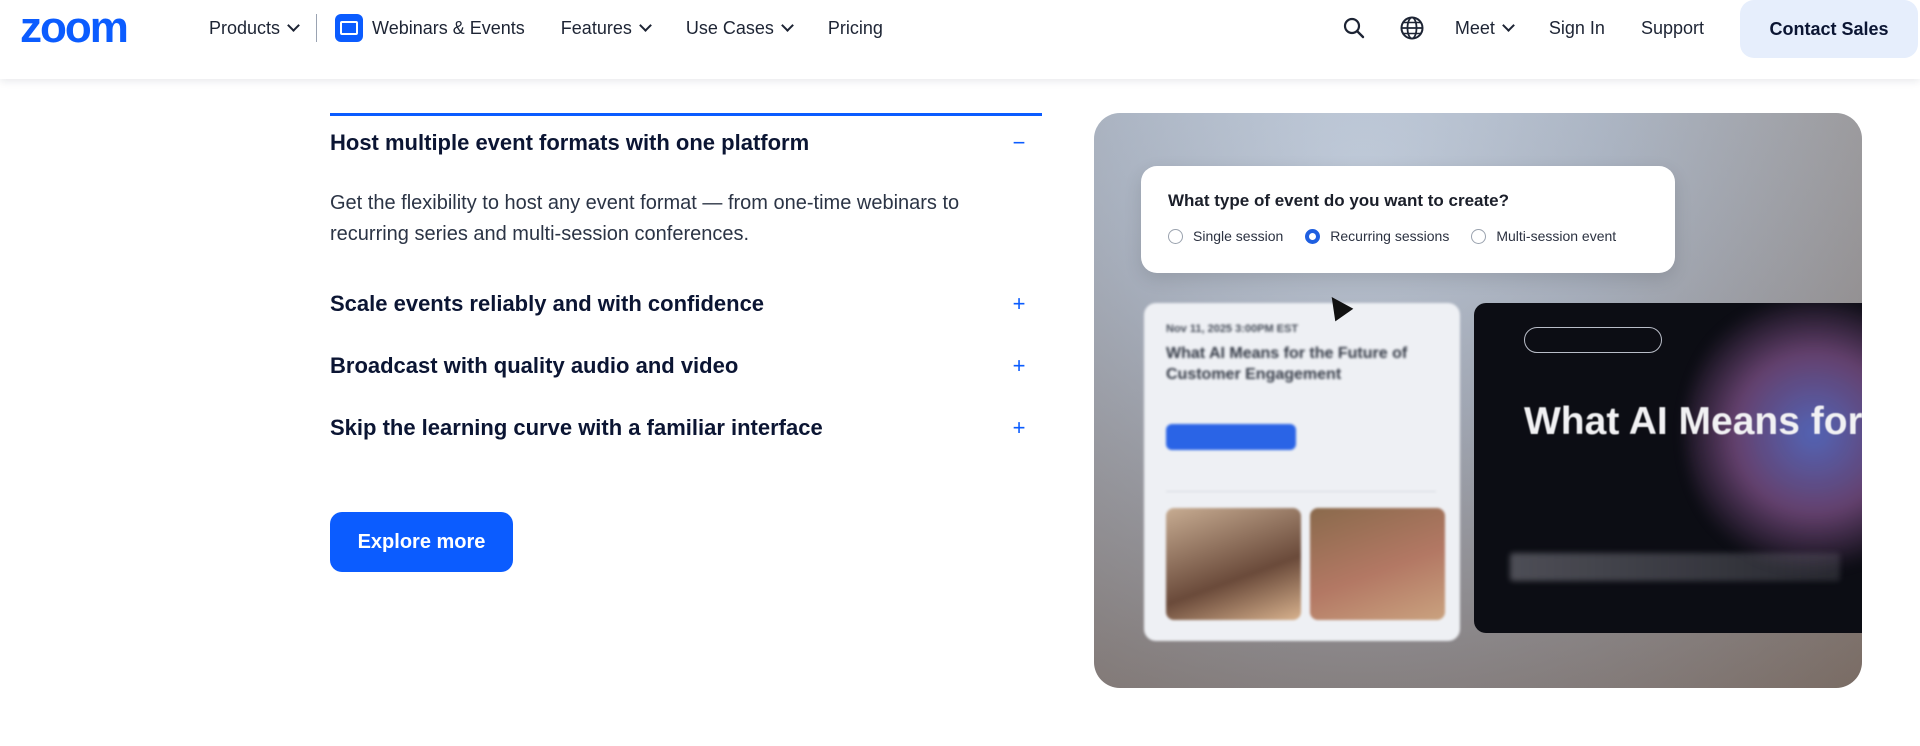 The image size is (1920, 746). I want to click on nav-pricing-label: Pricing, so click(855, 27).